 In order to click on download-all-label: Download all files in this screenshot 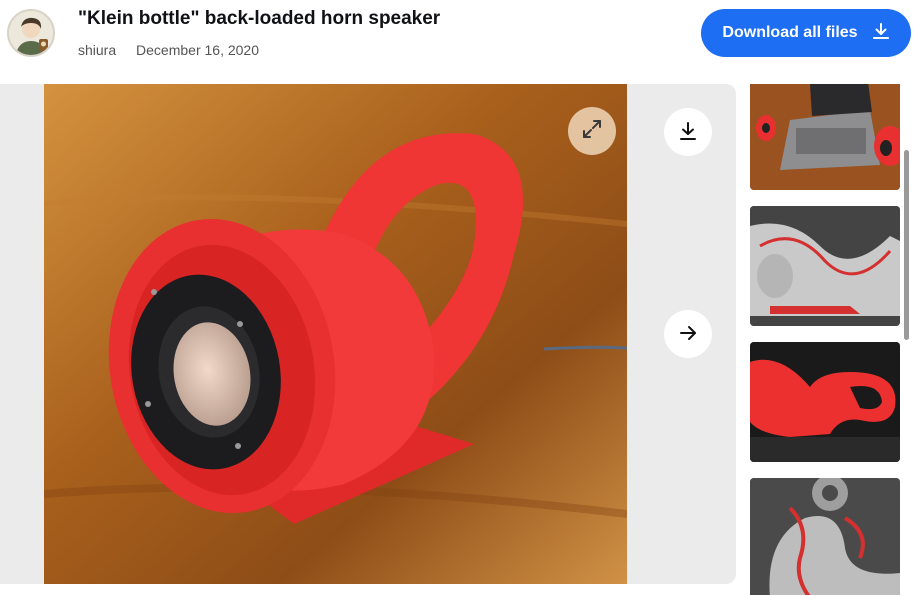, I will do `click(790, 32)`.